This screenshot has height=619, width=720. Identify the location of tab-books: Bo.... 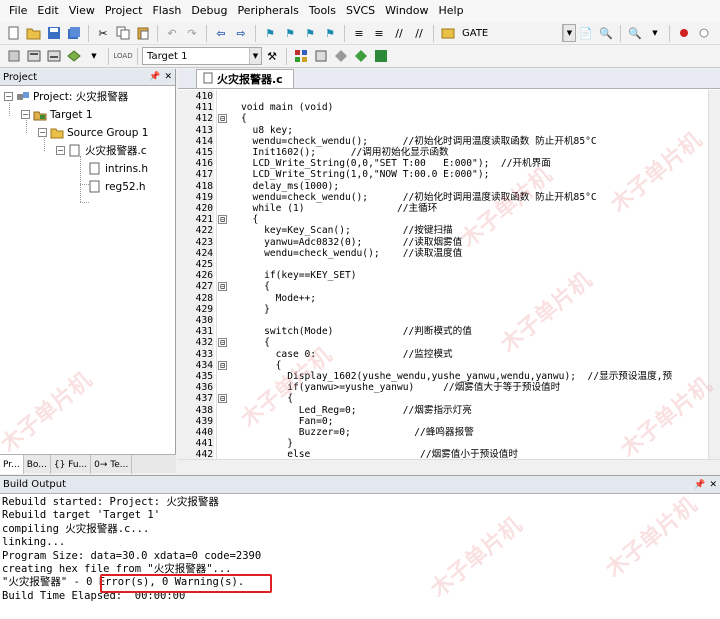
(37, 464).